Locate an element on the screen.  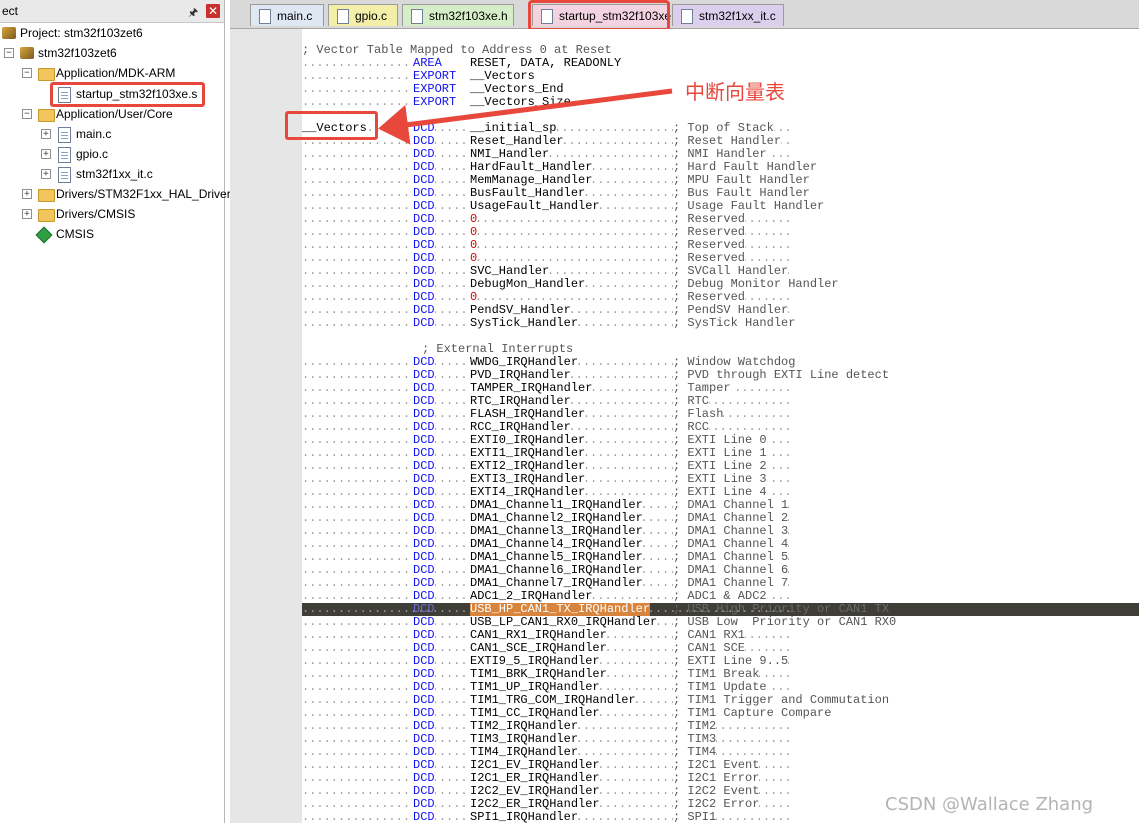
tree-item: − Application/User/Core is located at coordinates (112, 114).